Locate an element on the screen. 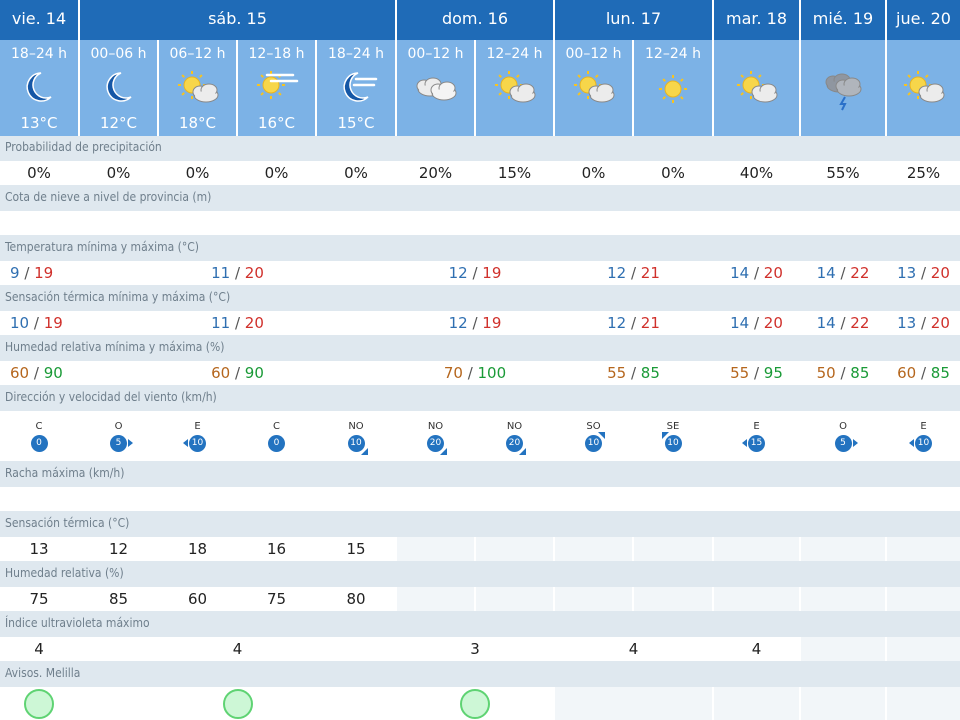 Image resolution: width=960 pixels, height=720 pixels. day-label: jue. 20 is located at coordinates (923, 20).